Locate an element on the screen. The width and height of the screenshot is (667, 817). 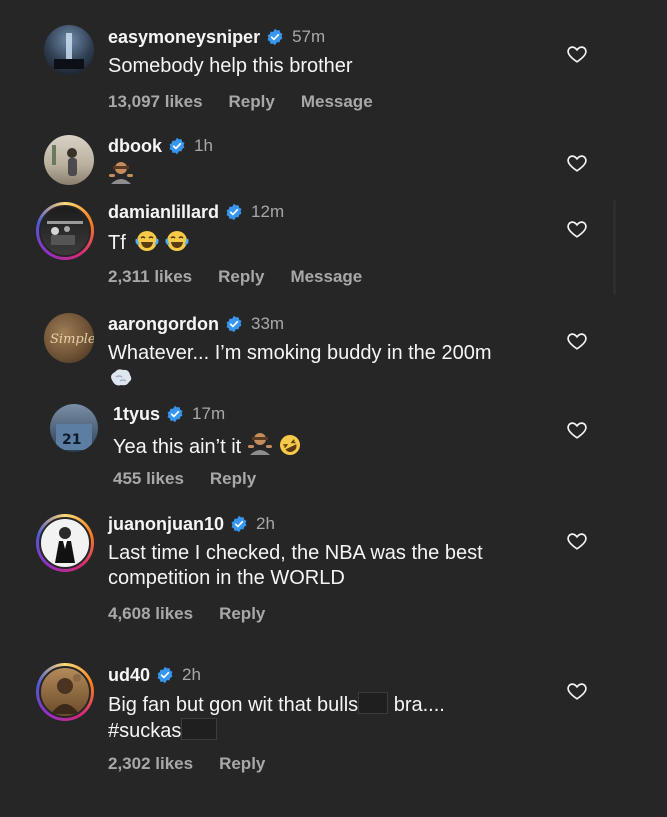
username: dbook is located at coordinates (135, 146).